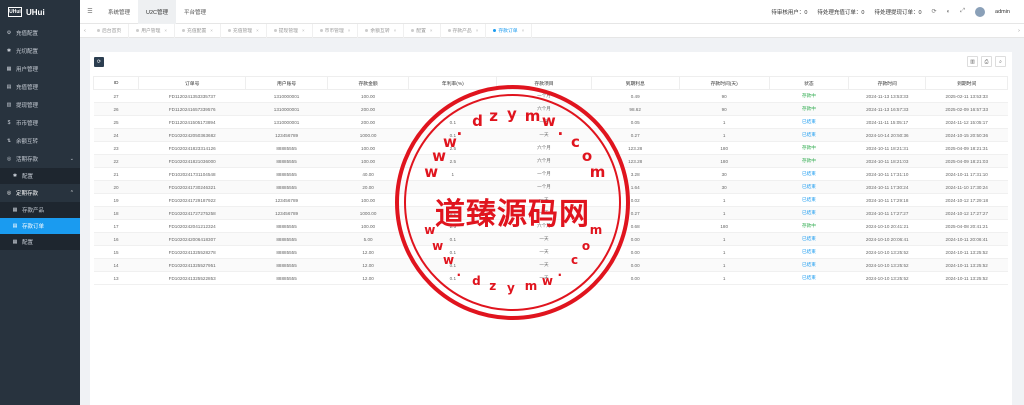 The image size is (1024, 405). What do you see at coordinates (452, 161) in the screenshot?
I see `table-cell: 2.5` at bounding box center [452, 161].